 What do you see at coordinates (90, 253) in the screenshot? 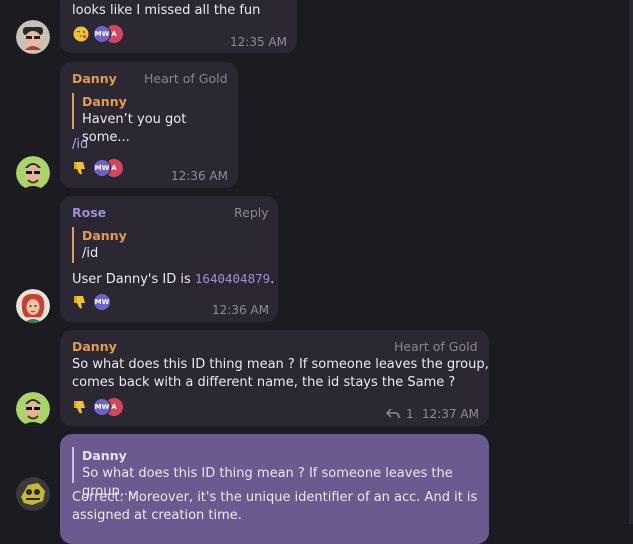
I see `quoted-text: /id` at bounding box center [90, 253].